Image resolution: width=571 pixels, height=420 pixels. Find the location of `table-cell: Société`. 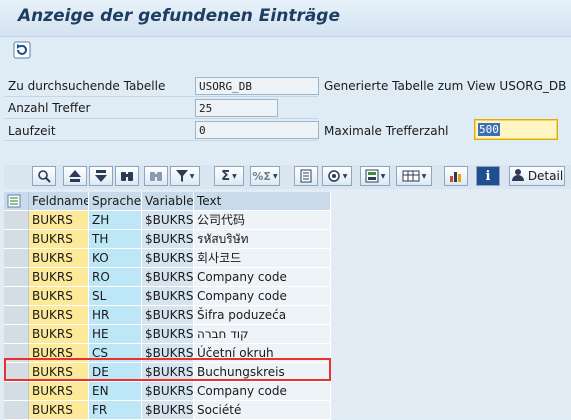

table-cell: Société is located at coordinates (262, 410).